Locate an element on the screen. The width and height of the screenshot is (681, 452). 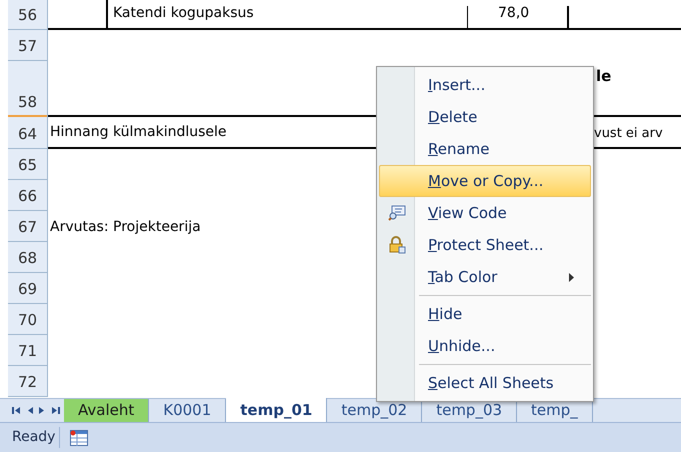
row-header: 65 is located at coordinates (28, 164).